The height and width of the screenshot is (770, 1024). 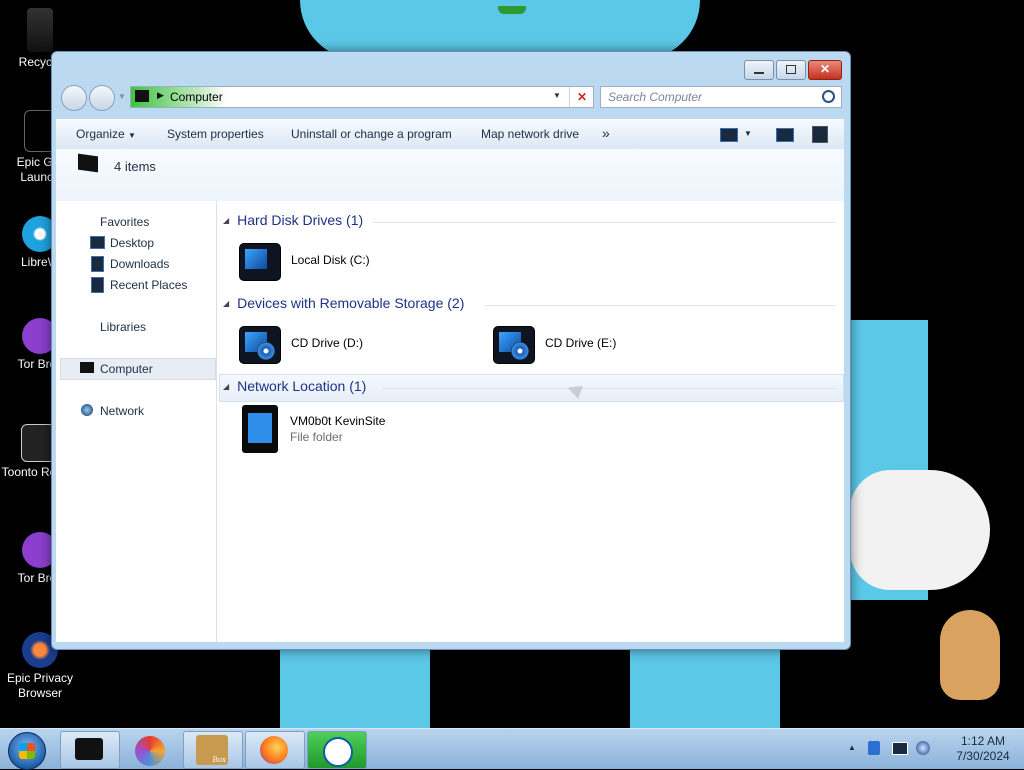 I want to click on show-hidden-icons-button: ▲, so click(x=852, y=747).